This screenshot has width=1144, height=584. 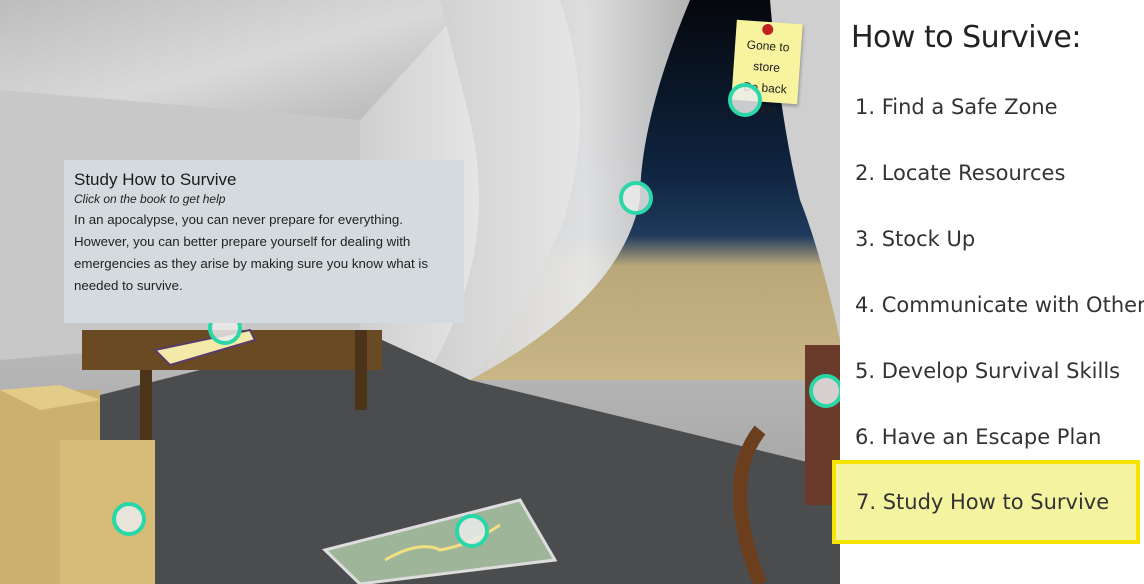 What do you see at coordinates (992, 305) in the screenshot?
I see `menu-item-communicate: 4. Communicate with Others` at bounding box center [992, 305].